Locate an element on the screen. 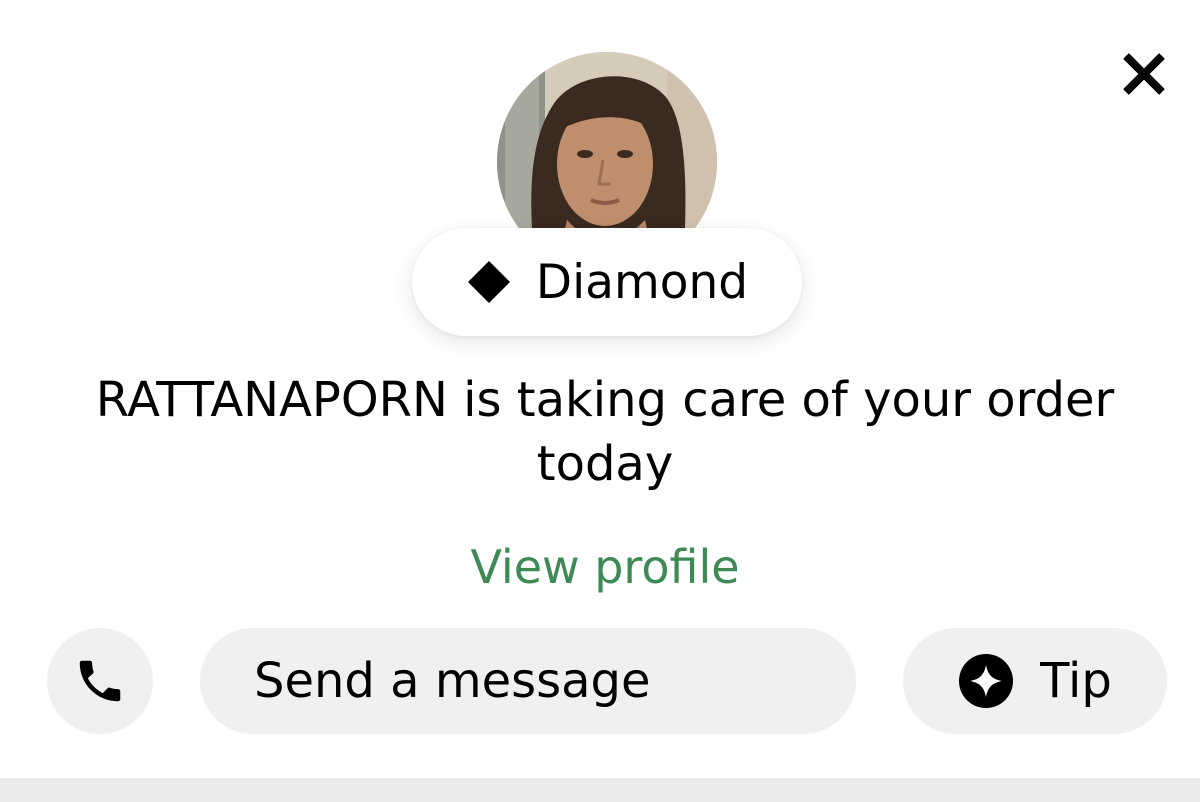  call-button is located at coordinates (100, 681).